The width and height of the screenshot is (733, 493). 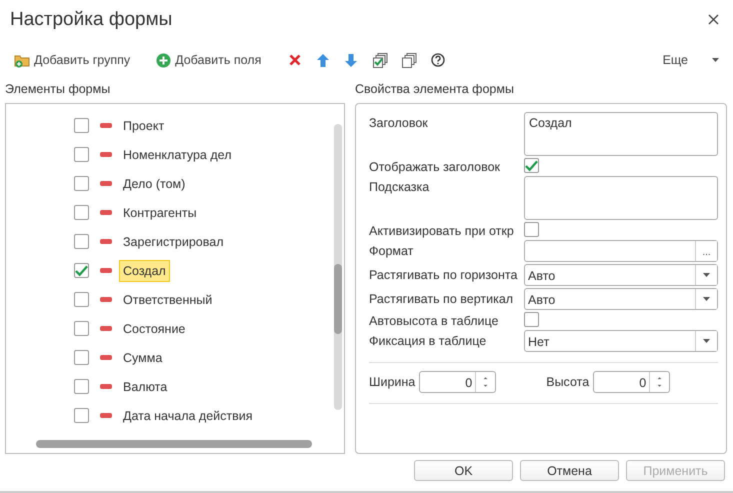 I want to click on close-icon, so click(x=713, y=20).